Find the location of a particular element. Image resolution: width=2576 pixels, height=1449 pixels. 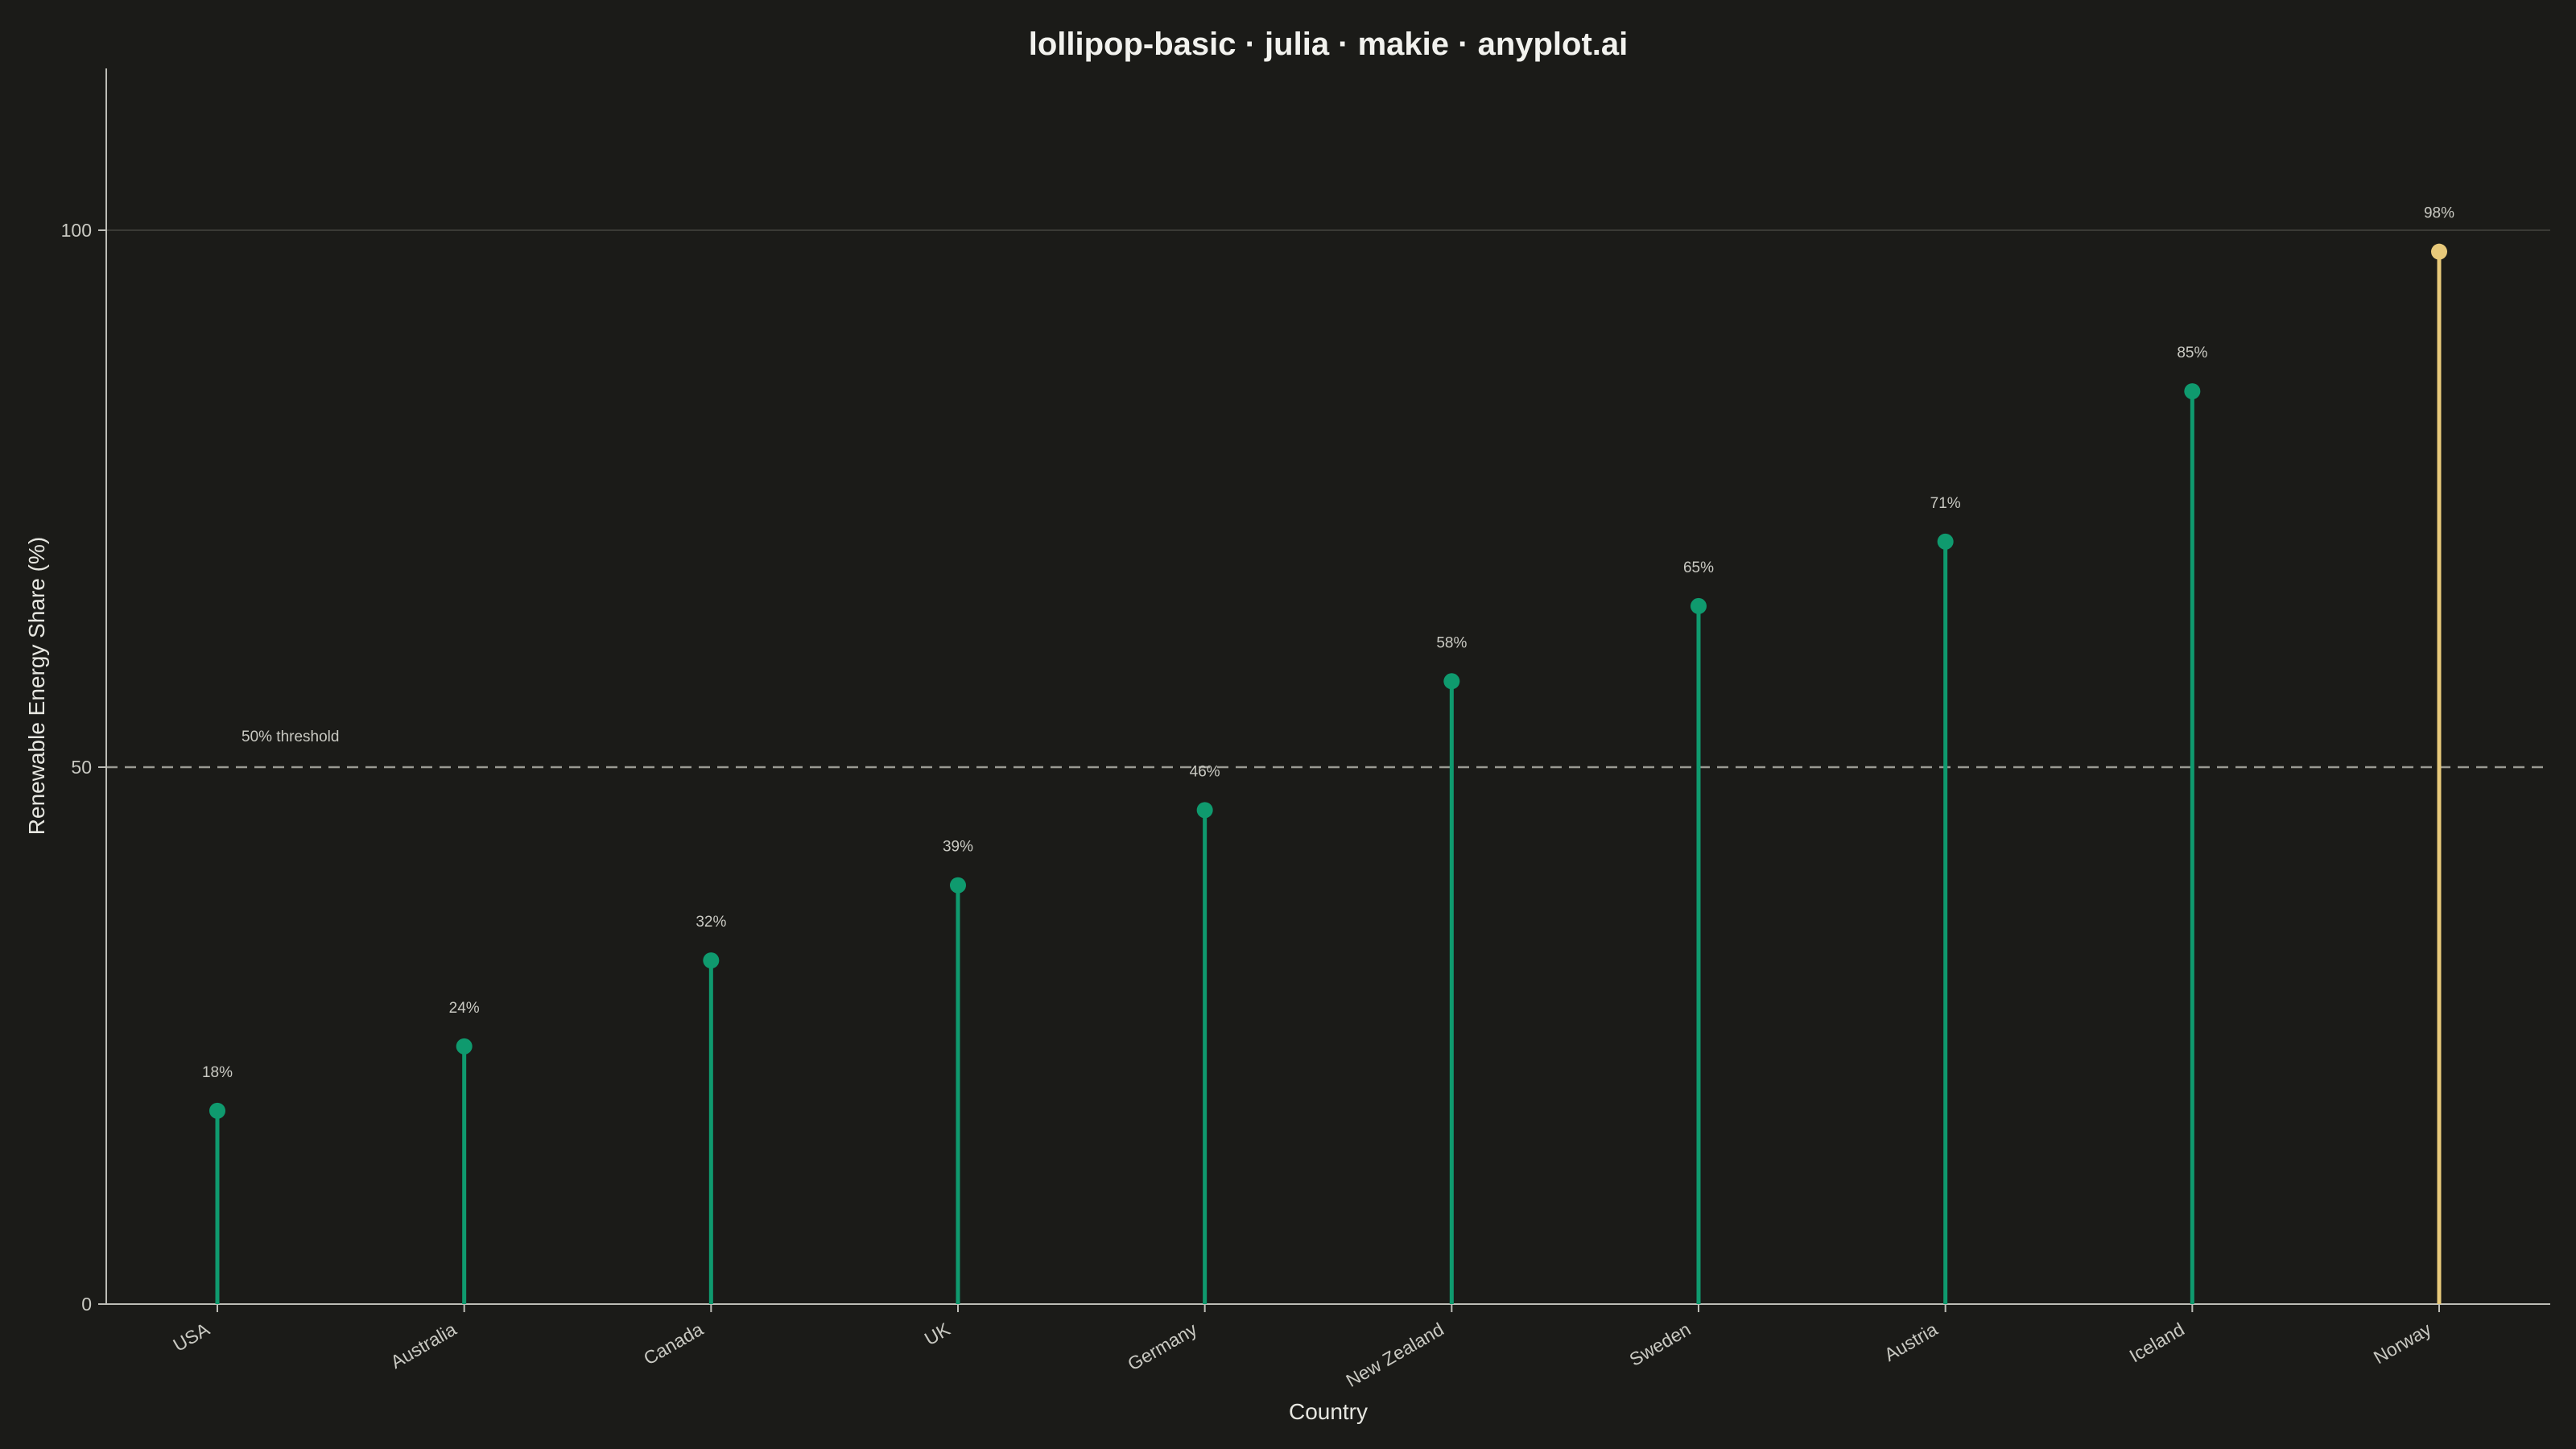

value-label-uk: 39% is located at coordinates (958, 847).